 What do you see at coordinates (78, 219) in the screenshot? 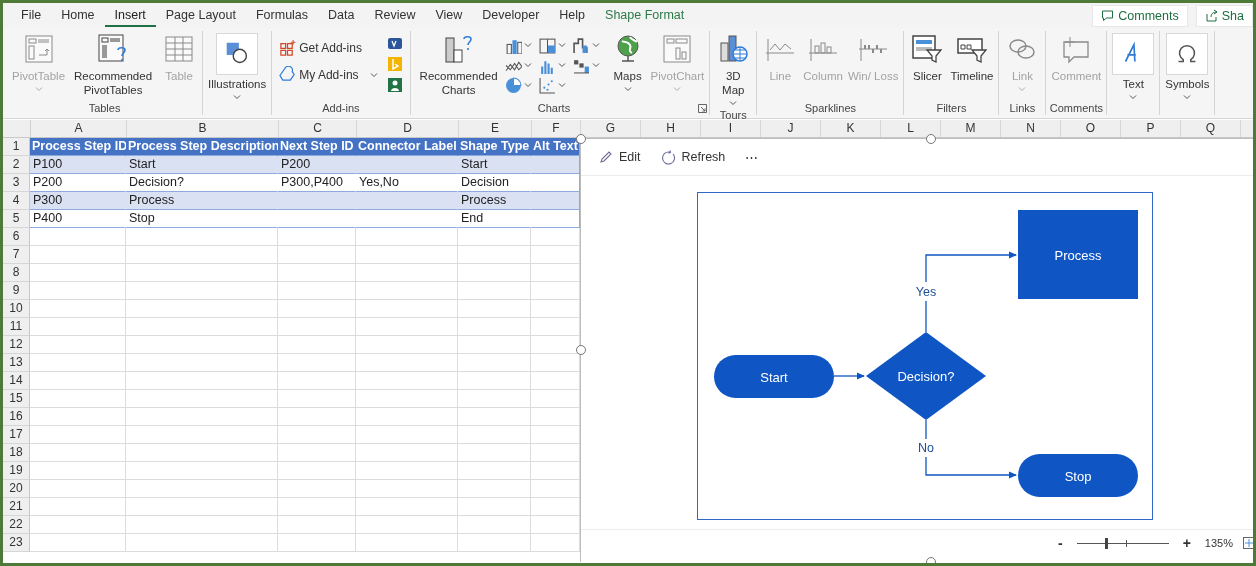
I see `table-cell: P400` at bounding box center [78, 219].